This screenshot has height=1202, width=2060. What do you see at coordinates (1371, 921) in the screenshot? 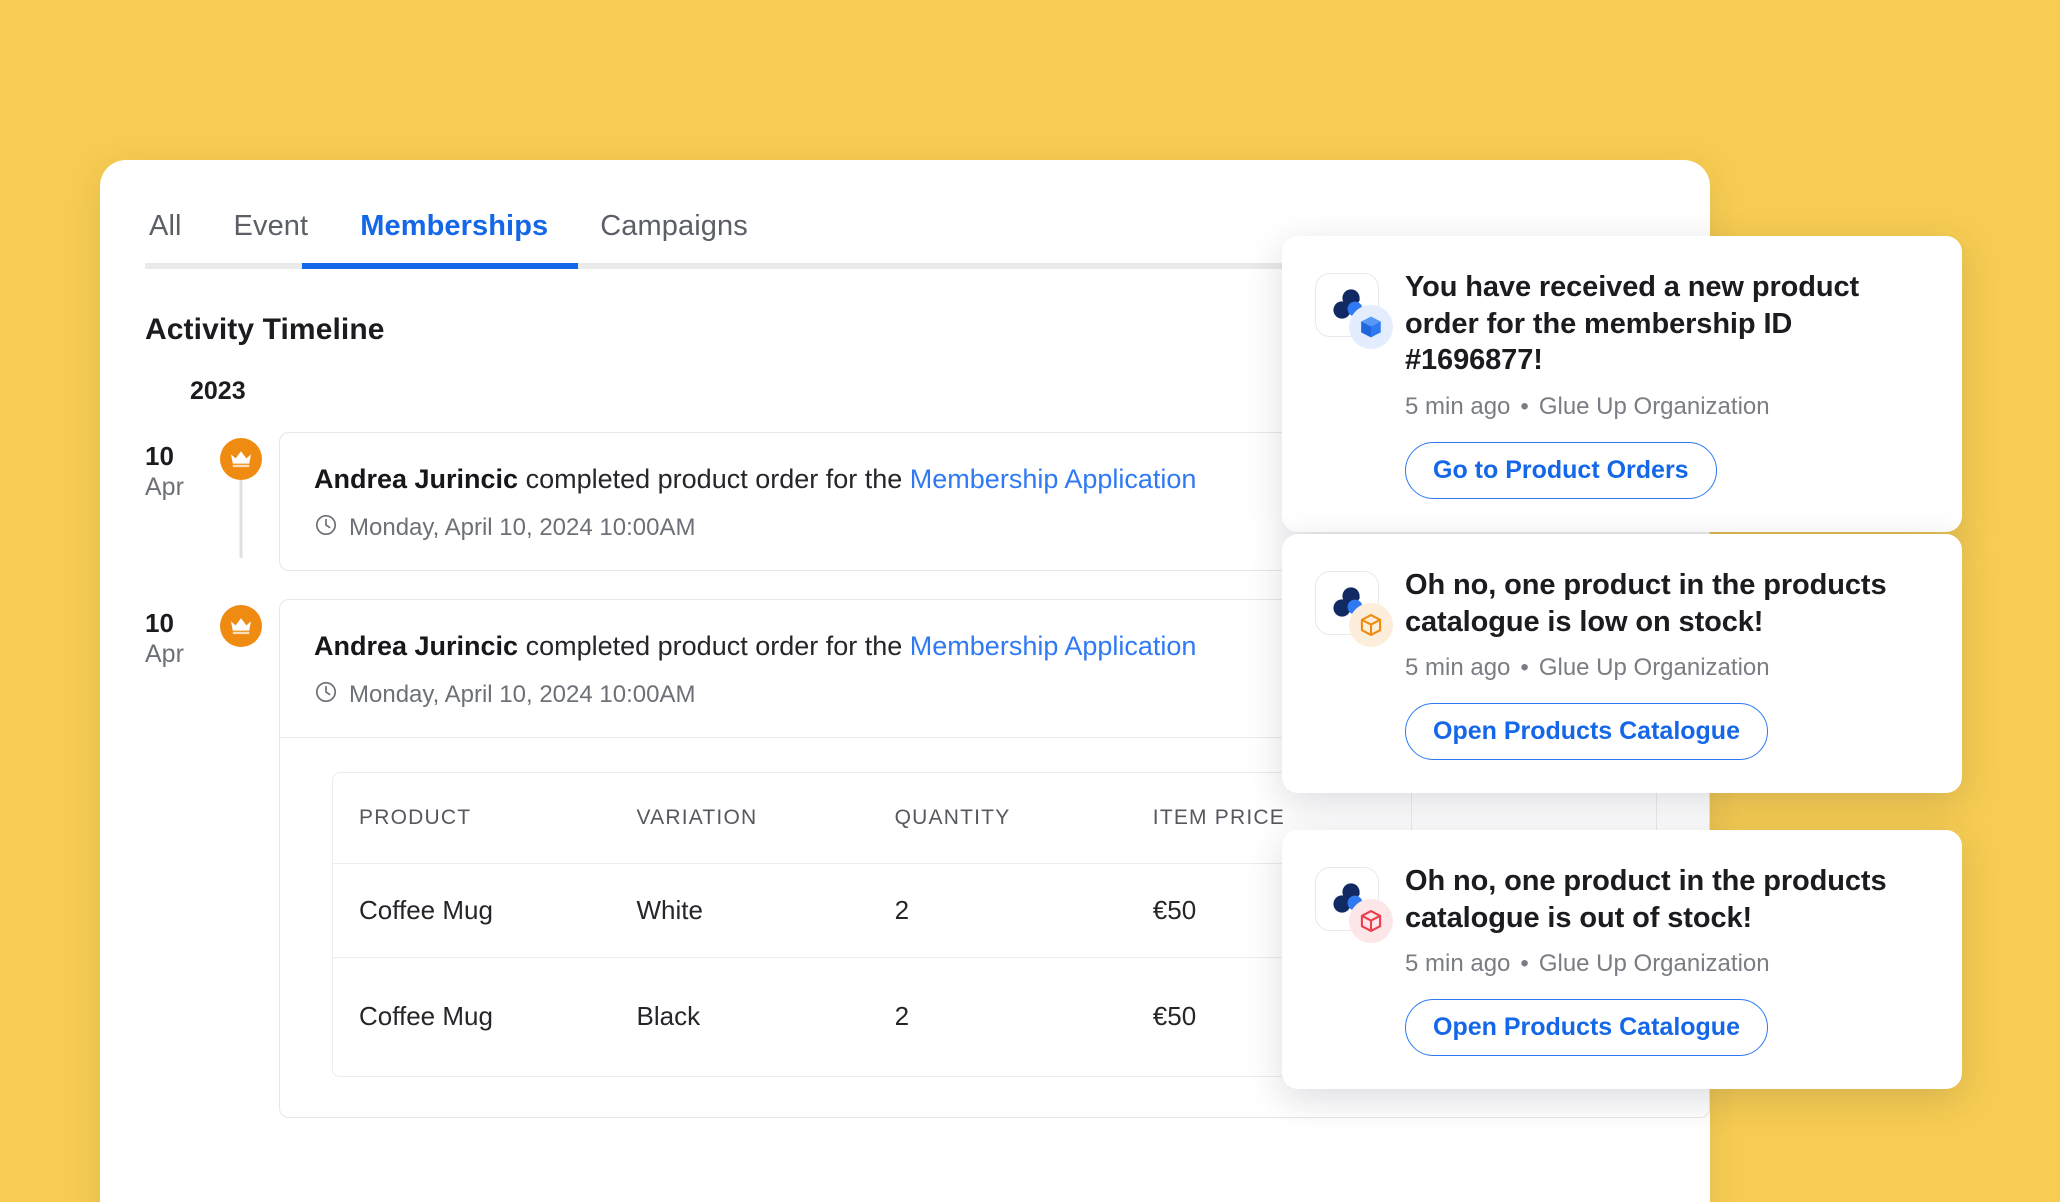
I see `box-outline-red-icon` at bounding box center [1371, 921].